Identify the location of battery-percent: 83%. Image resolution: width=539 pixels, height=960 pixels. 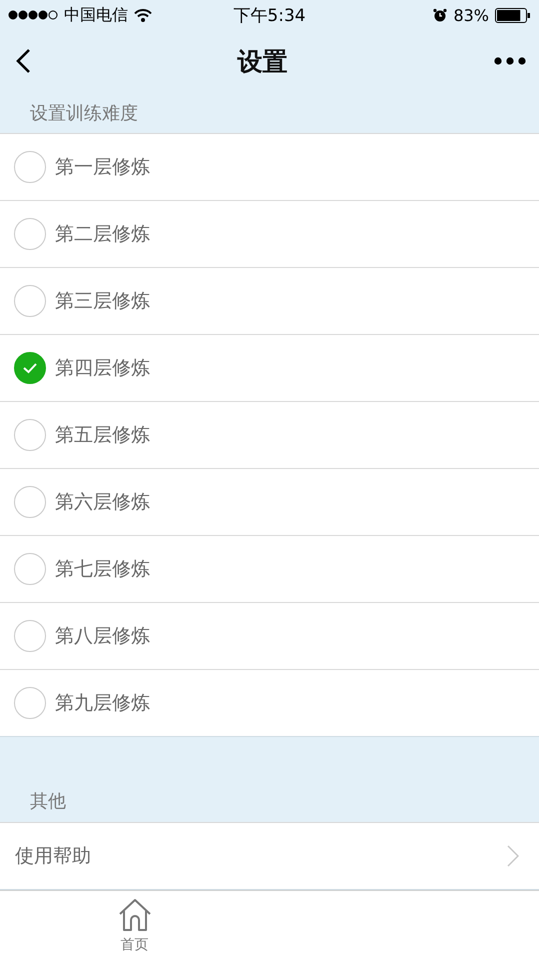
(471, 15).